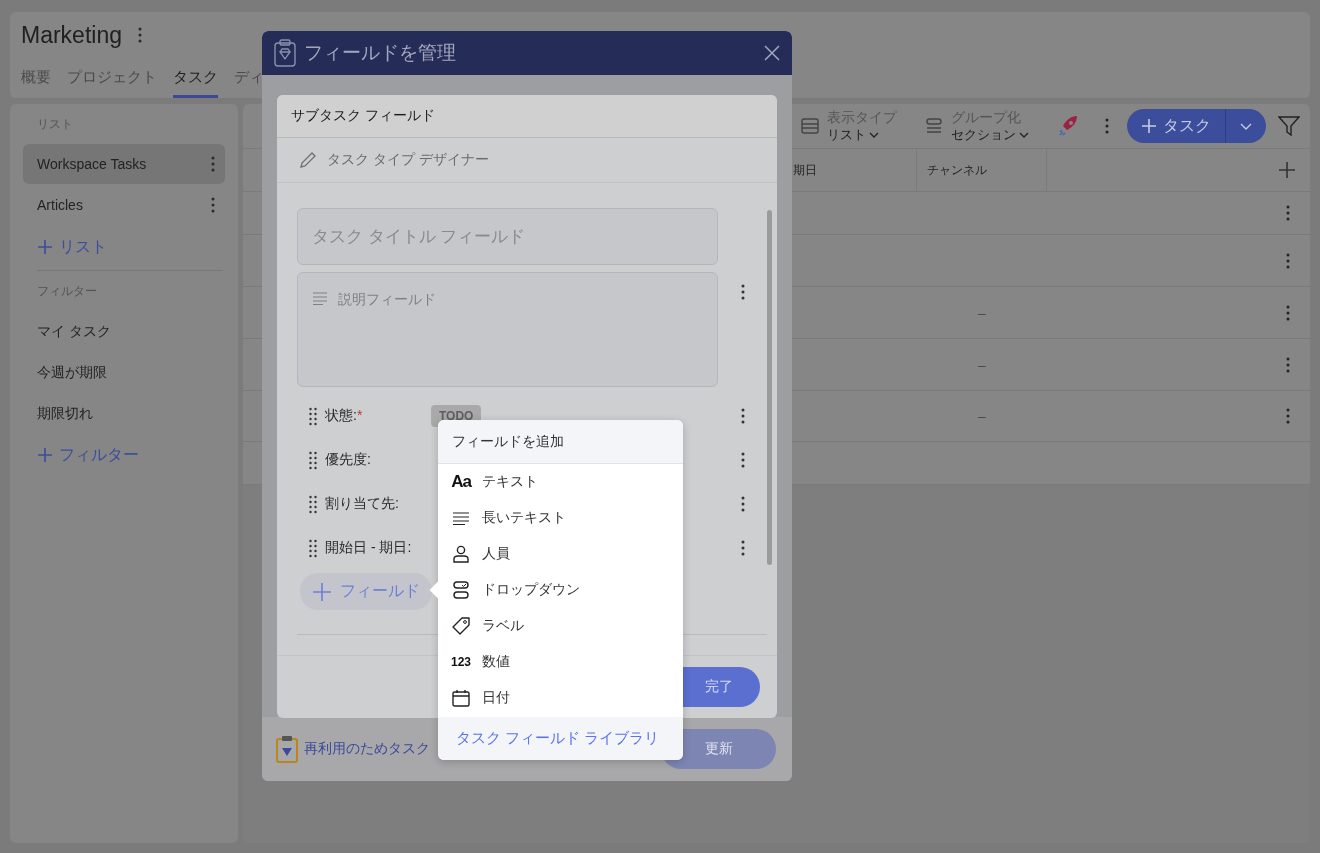  What do you see at coordinates (503, 626) in the screenshot?
I see `menu-item-label: ラベル` at bounding box center [503, 626].